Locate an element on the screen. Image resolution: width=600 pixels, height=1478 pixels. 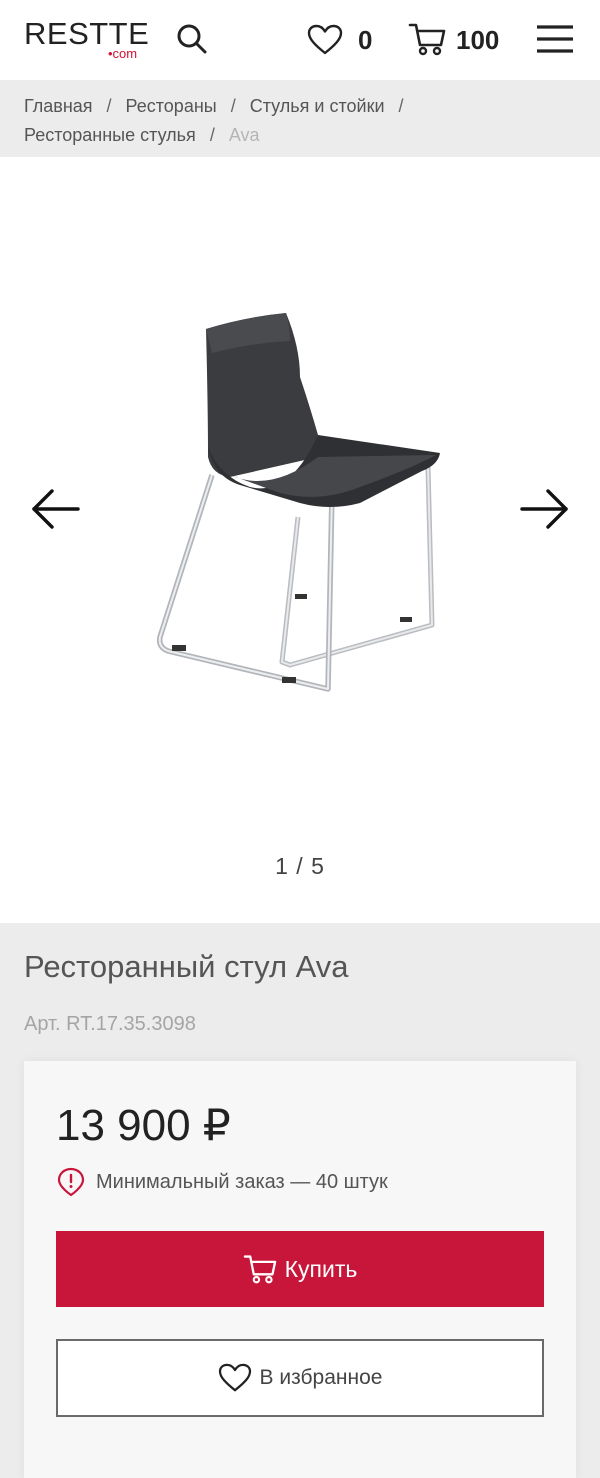
favorites-count: 0 is located at coordinates (365, 40).